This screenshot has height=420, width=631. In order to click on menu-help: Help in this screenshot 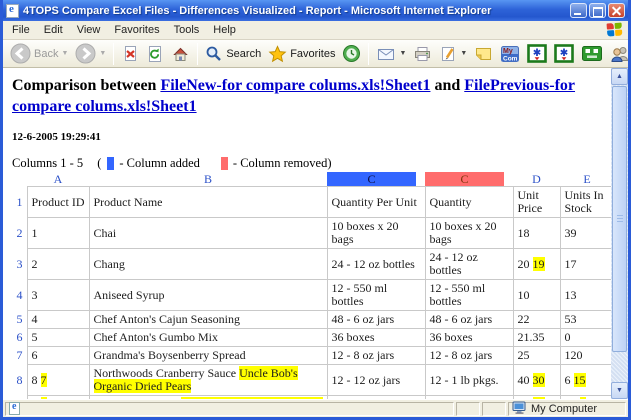, I will do `click(224, 30)`.